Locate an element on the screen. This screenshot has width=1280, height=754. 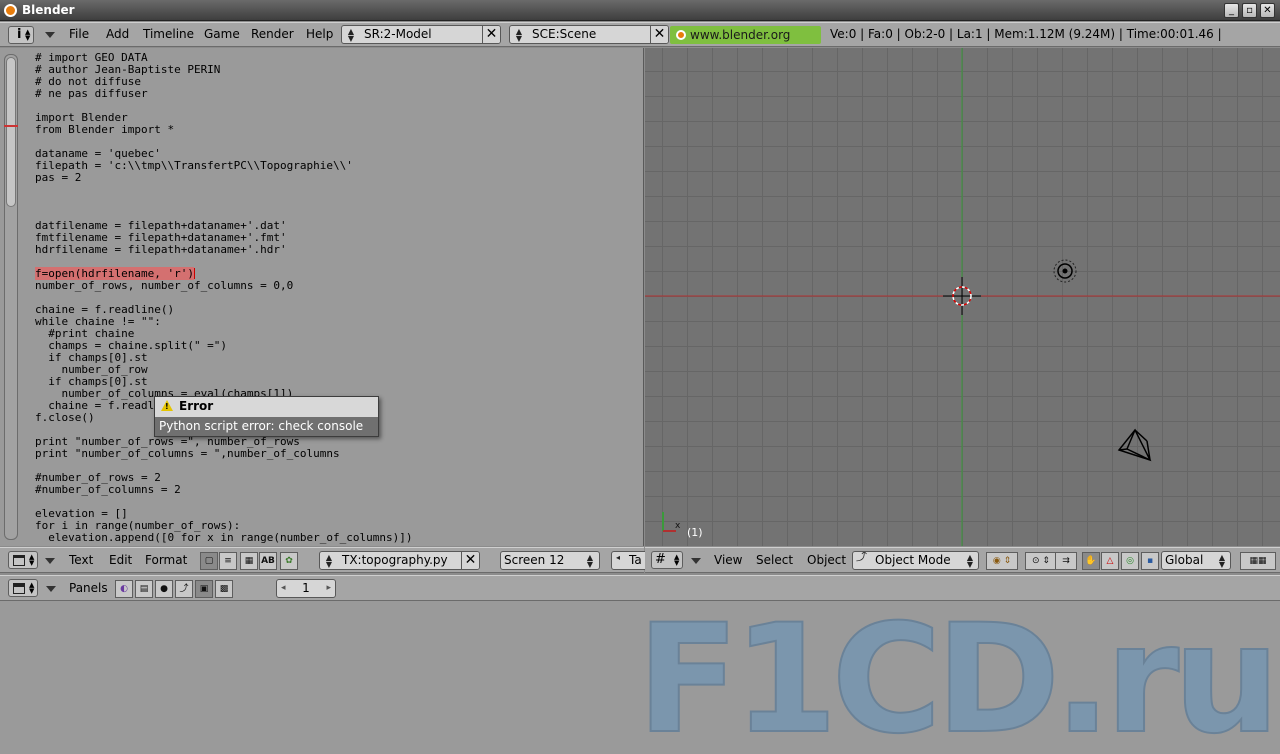
code-line-text: # ne pas diffuser is located at coordinates (91, 93).